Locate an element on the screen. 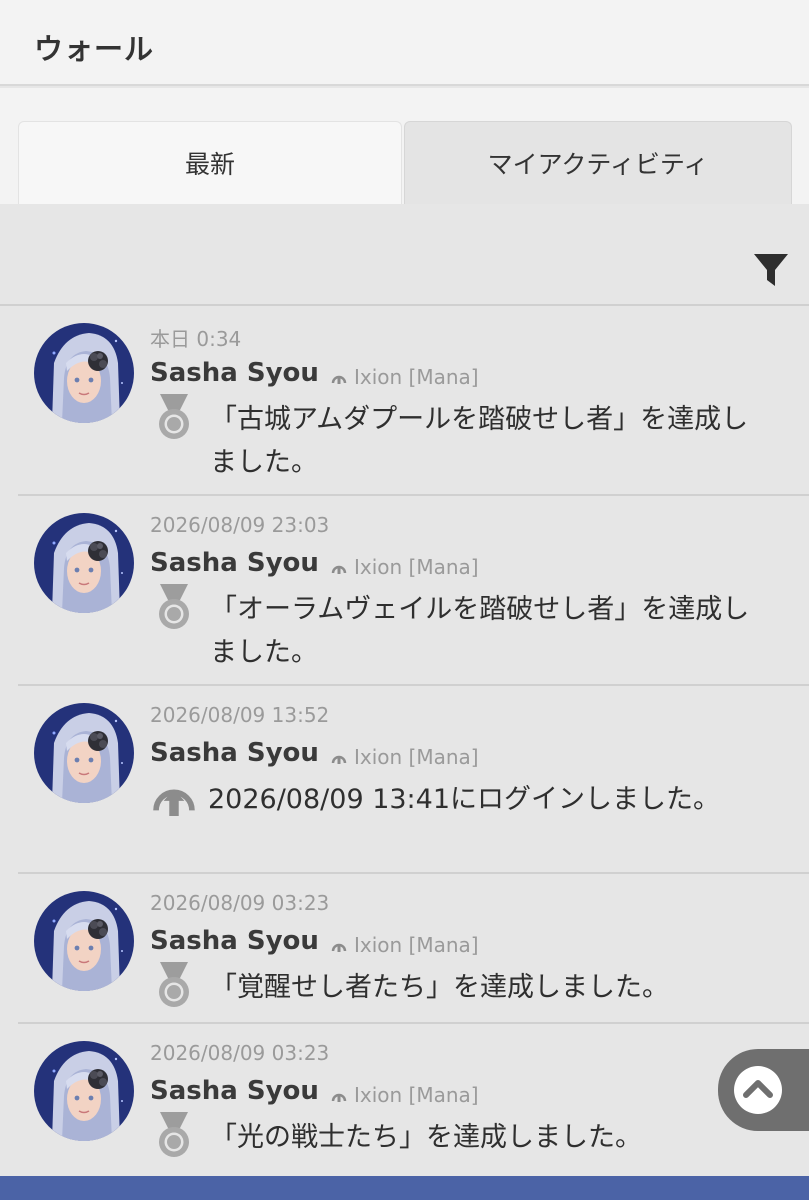 This screenshot has height=1200, width=809. tab-latest: 最新 is located at coordinates (210, 162).